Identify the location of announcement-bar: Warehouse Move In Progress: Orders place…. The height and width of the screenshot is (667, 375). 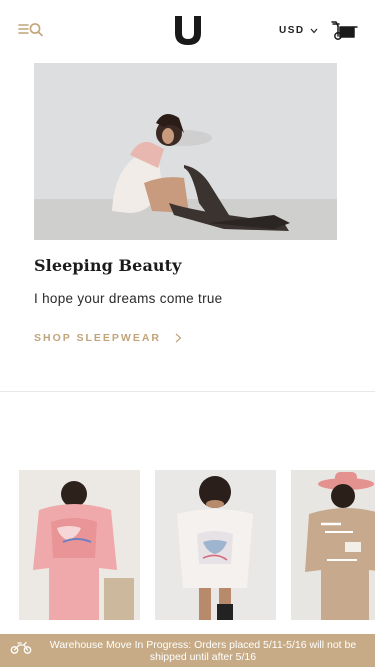
(187, 650).